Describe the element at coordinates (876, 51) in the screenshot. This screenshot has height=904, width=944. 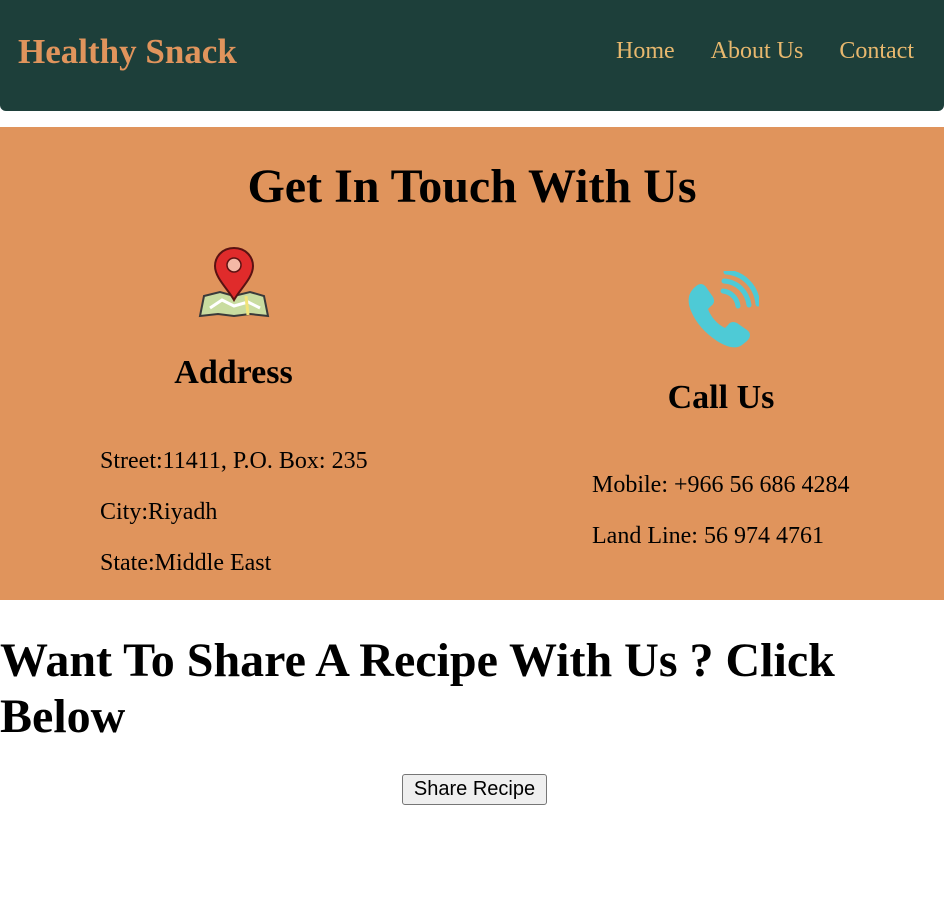
I see `nav-link-contact: Contact` at that location.